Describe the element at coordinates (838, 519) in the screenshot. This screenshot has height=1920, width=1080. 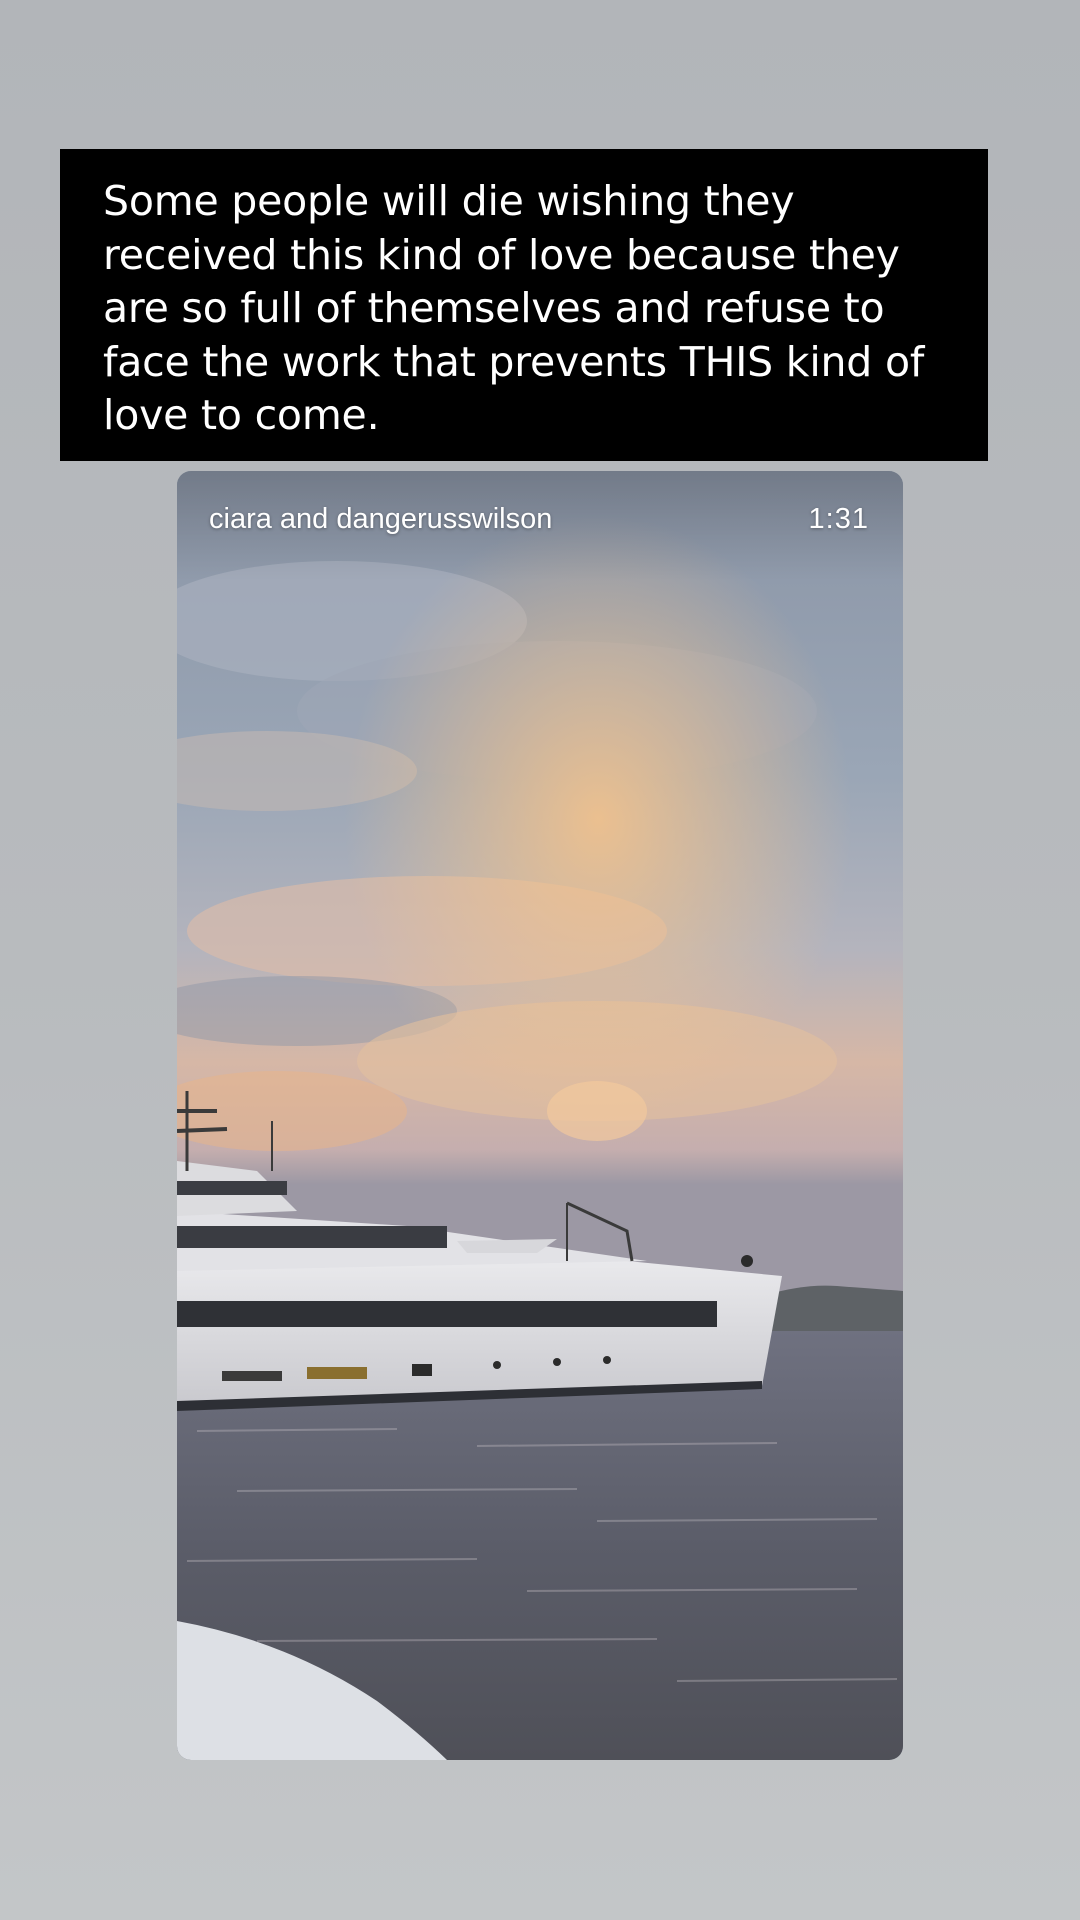
I see `video-duration-label: 1:31` at that location.